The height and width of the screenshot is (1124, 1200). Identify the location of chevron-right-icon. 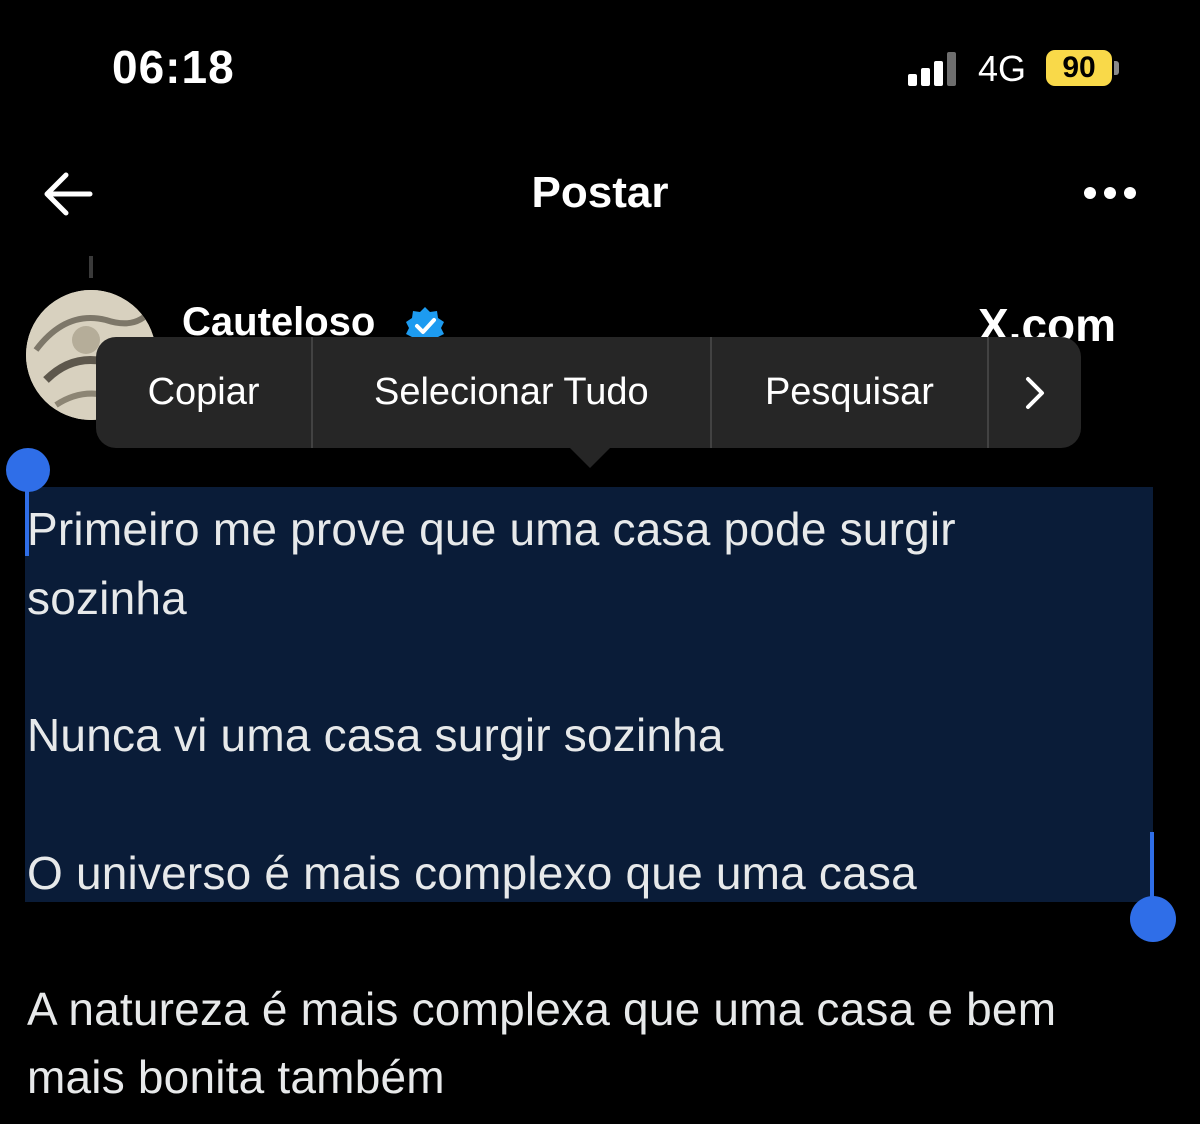
(1035, 392).